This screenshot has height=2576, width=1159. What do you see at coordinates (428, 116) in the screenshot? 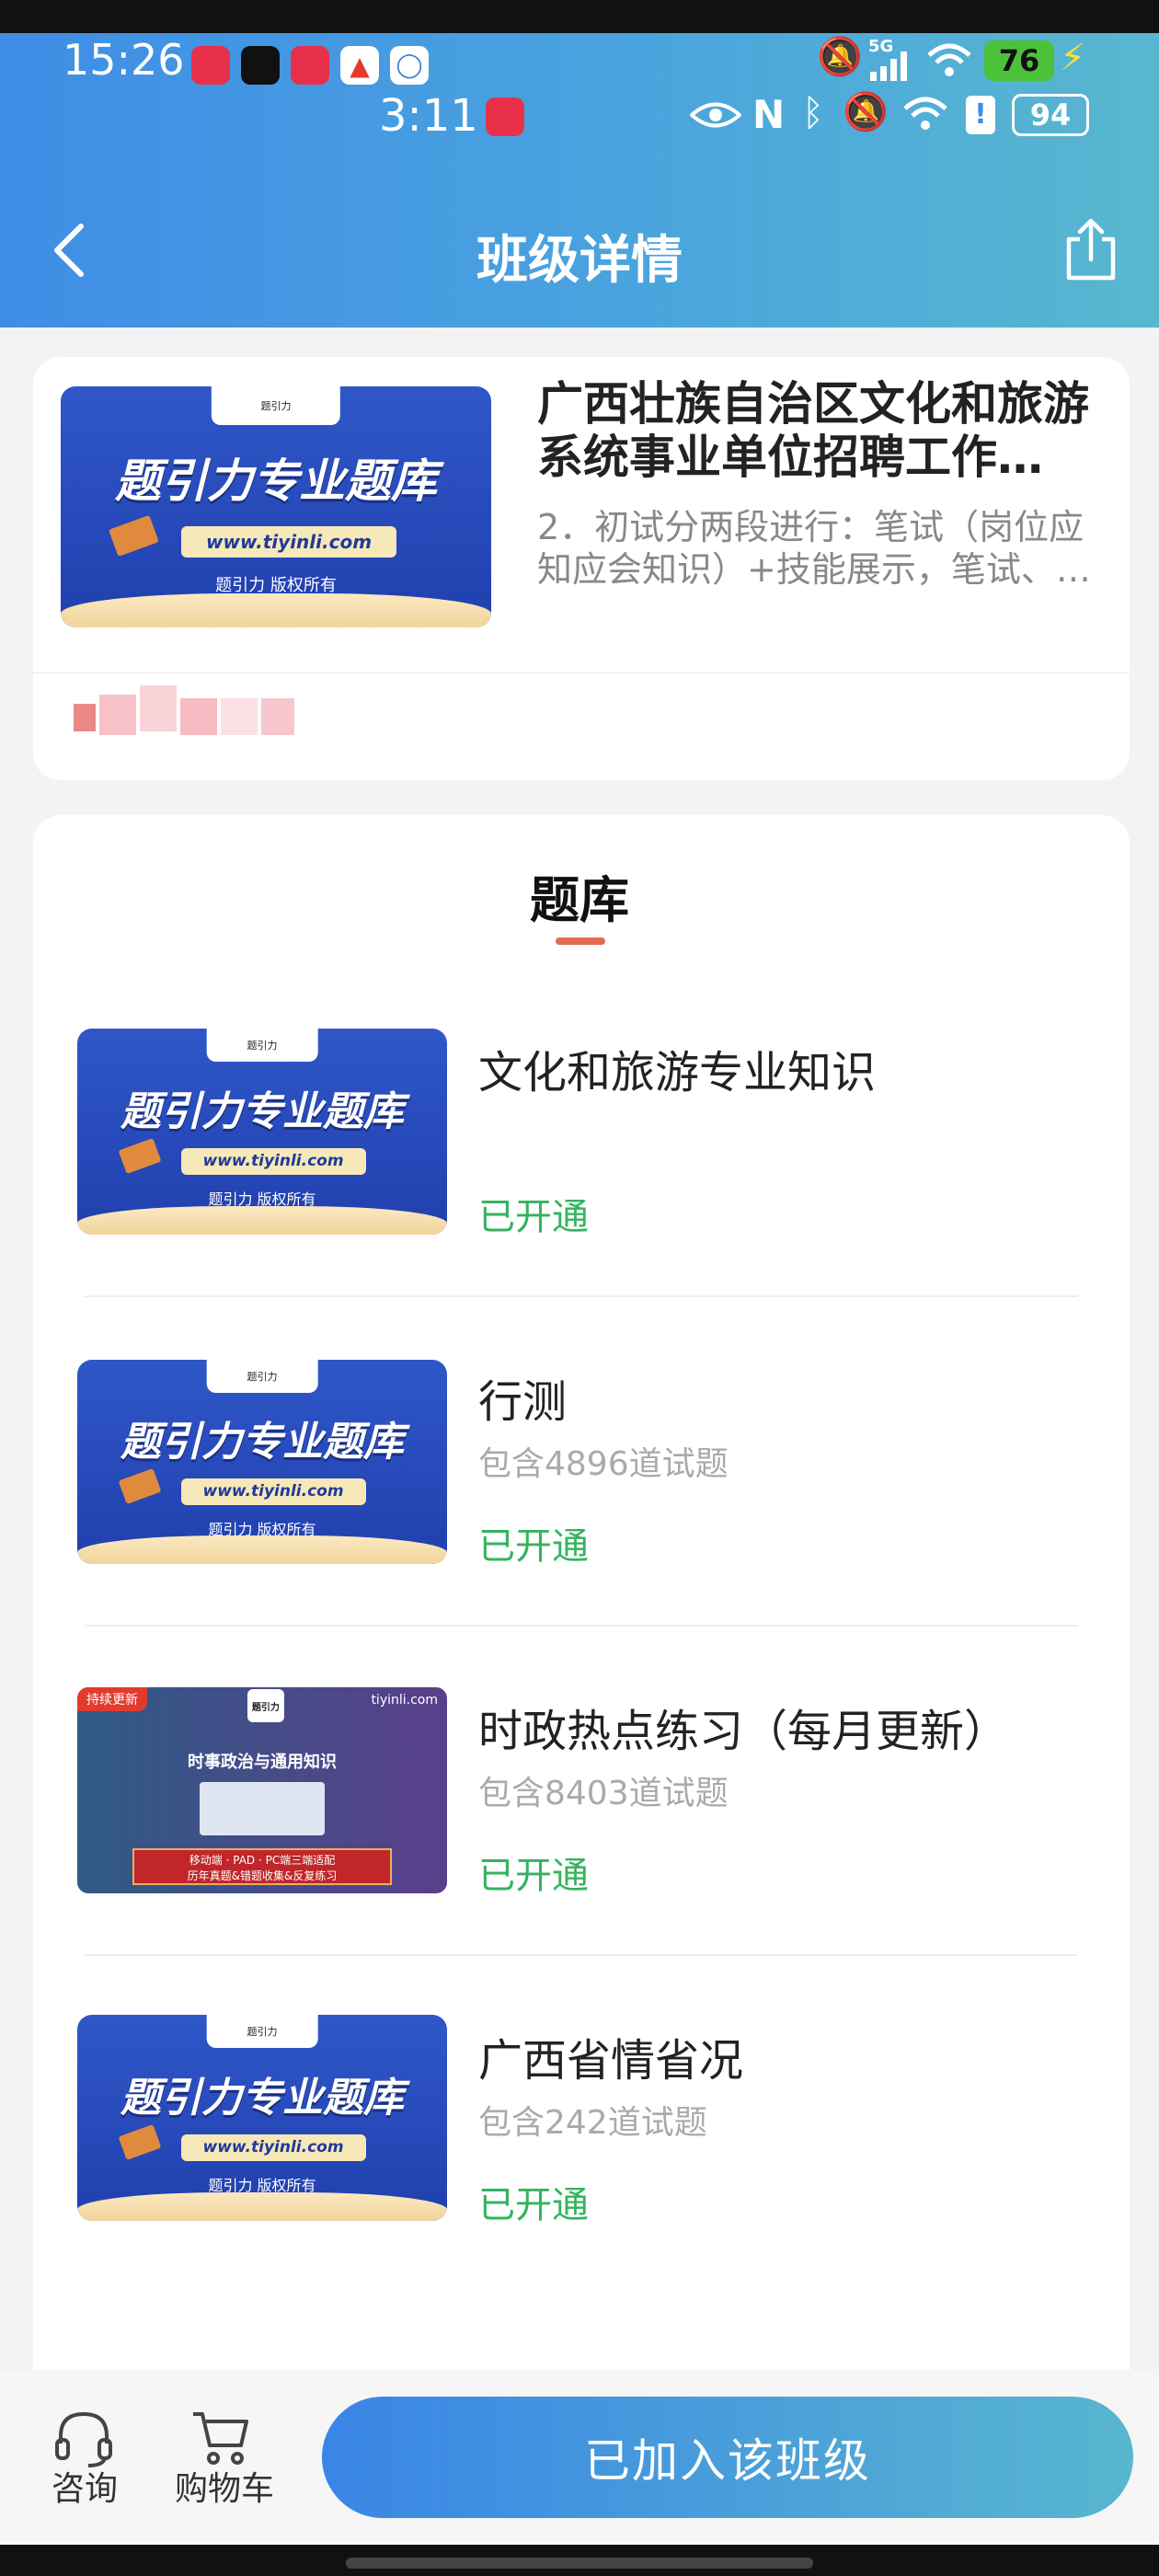
I see `status-time-secondary: 3:11` at bounding box center [428, 116].